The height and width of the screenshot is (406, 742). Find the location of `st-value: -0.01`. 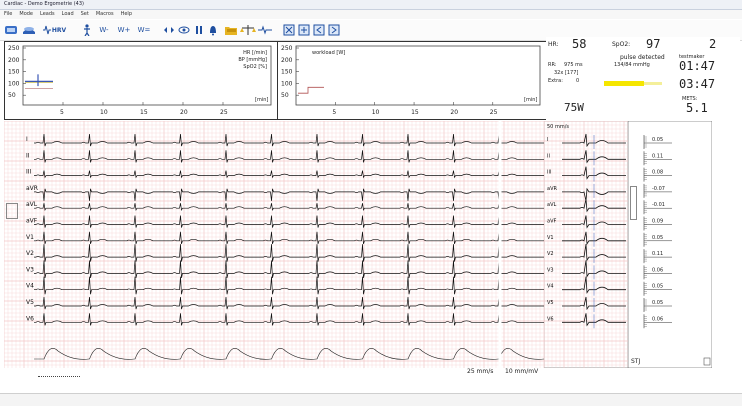

st-value: -0.01 is located at coordinates (658, 205).